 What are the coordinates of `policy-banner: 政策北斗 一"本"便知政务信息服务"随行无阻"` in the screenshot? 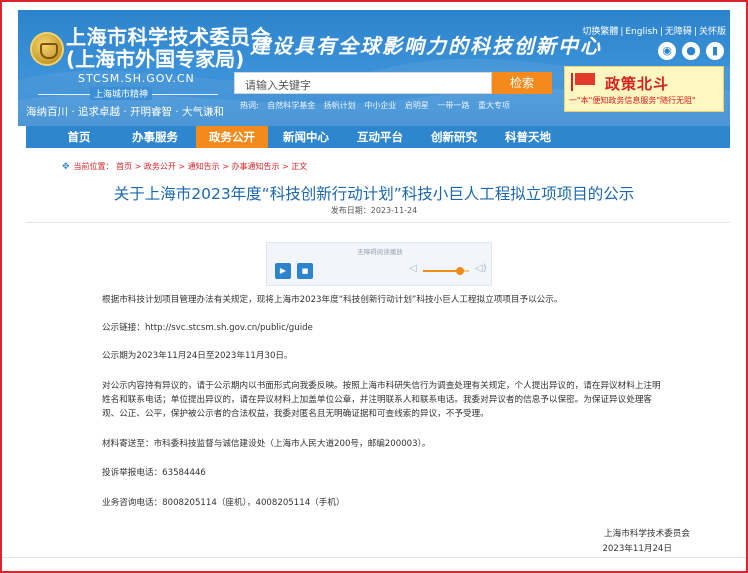 It's located at (644, 89).